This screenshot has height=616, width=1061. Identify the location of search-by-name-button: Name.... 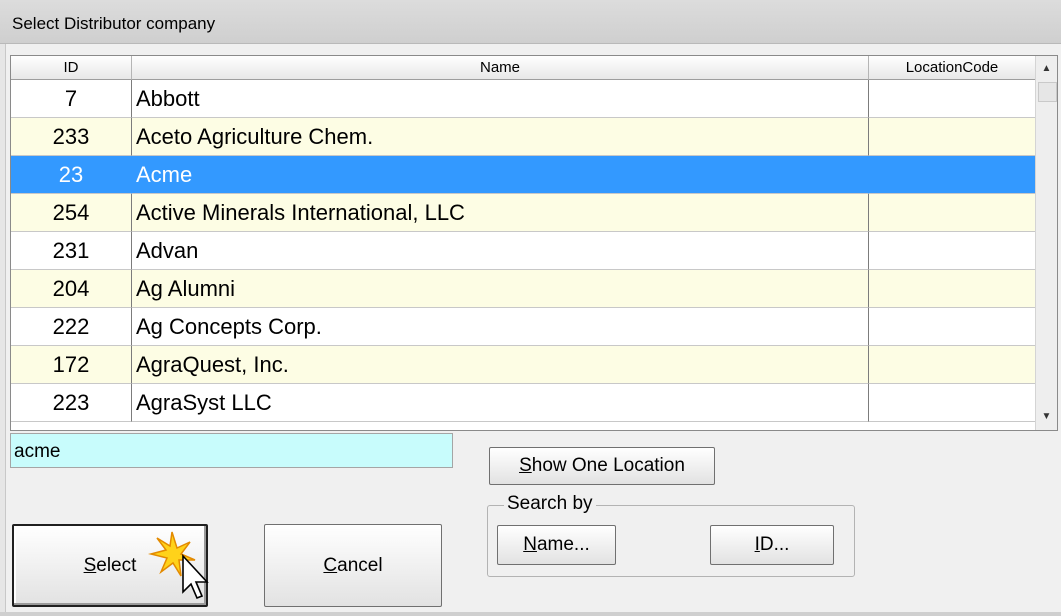
(556, 545).